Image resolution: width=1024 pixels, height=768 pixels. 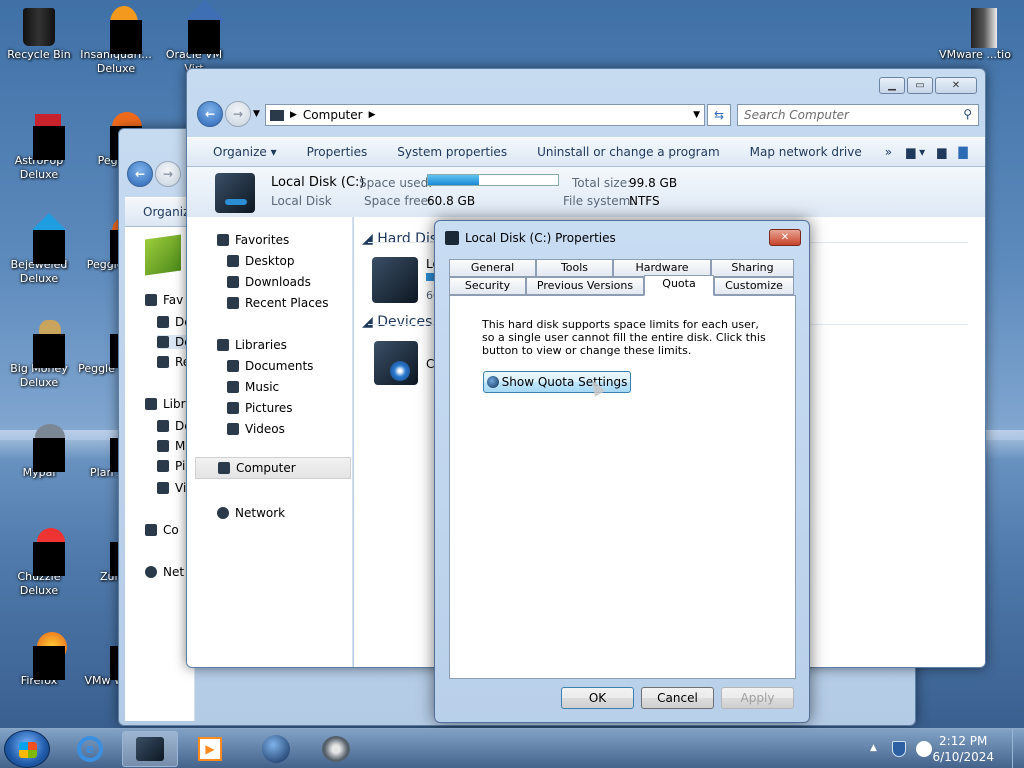 I want to click on system-clock: 2:12 PM 6/10/2024, so click(x=963, y=749).